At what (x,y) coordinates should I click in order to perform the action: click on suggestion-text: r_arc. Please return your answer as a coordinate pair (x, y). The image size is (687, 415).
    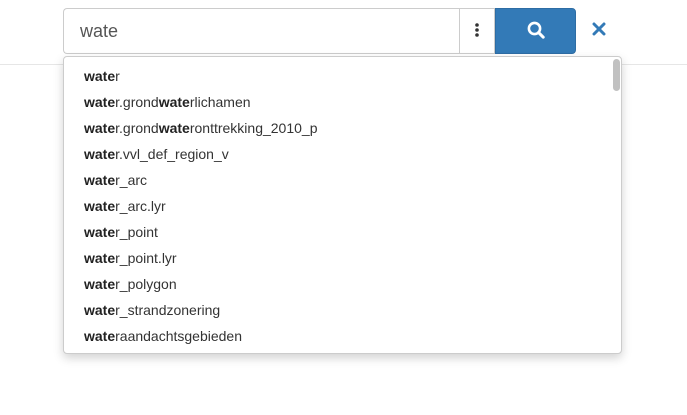
    Looking at the image, I should click on (131, 180).